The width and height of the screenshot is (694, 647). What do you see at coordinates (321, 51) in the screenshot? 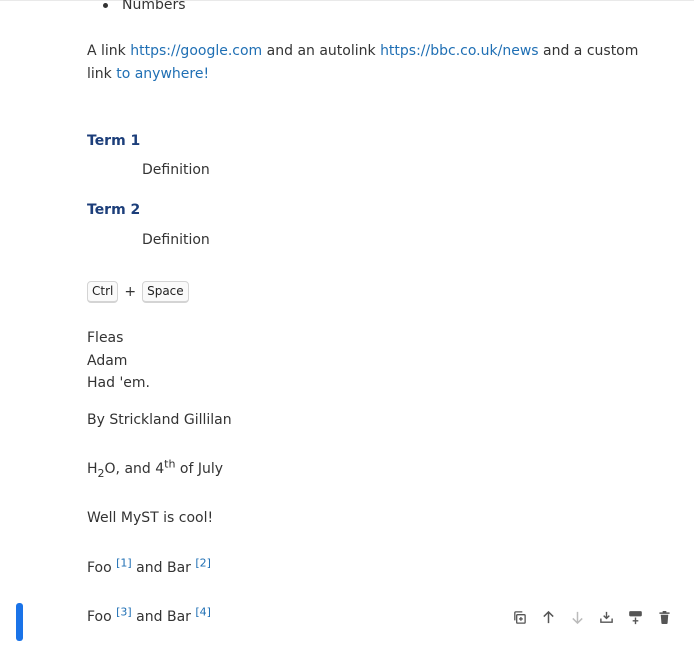
I see `paragraph-text: and an autolink` at bounding box center [321, 51].